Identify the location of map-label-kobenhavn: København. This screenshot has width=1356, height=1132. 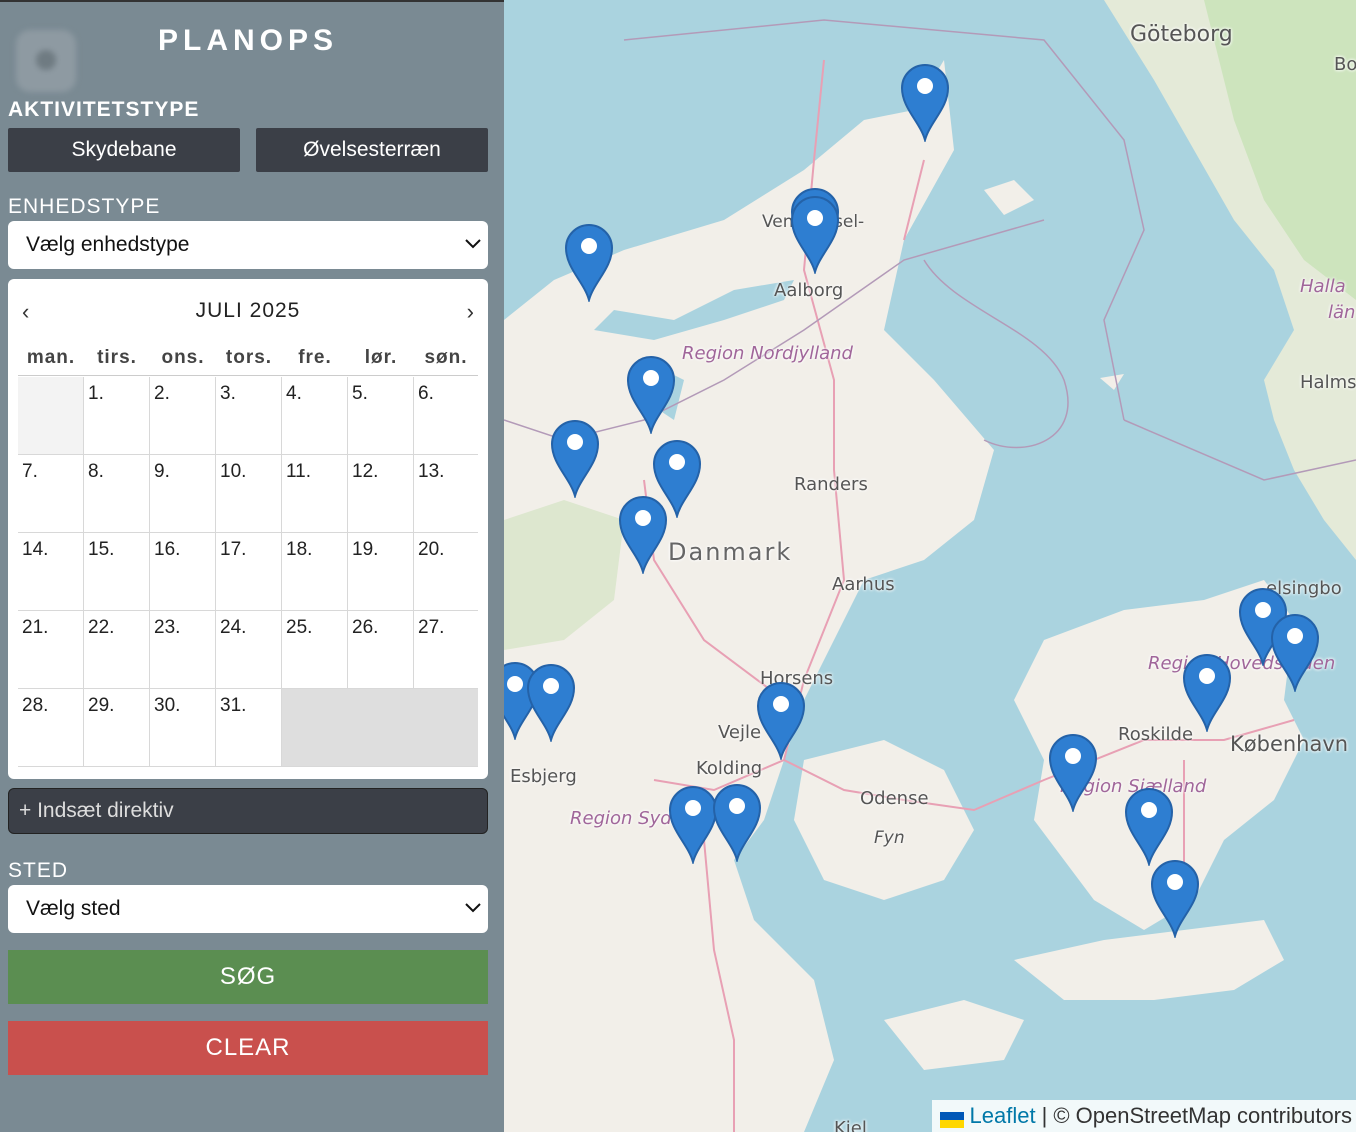
(1289, 744).